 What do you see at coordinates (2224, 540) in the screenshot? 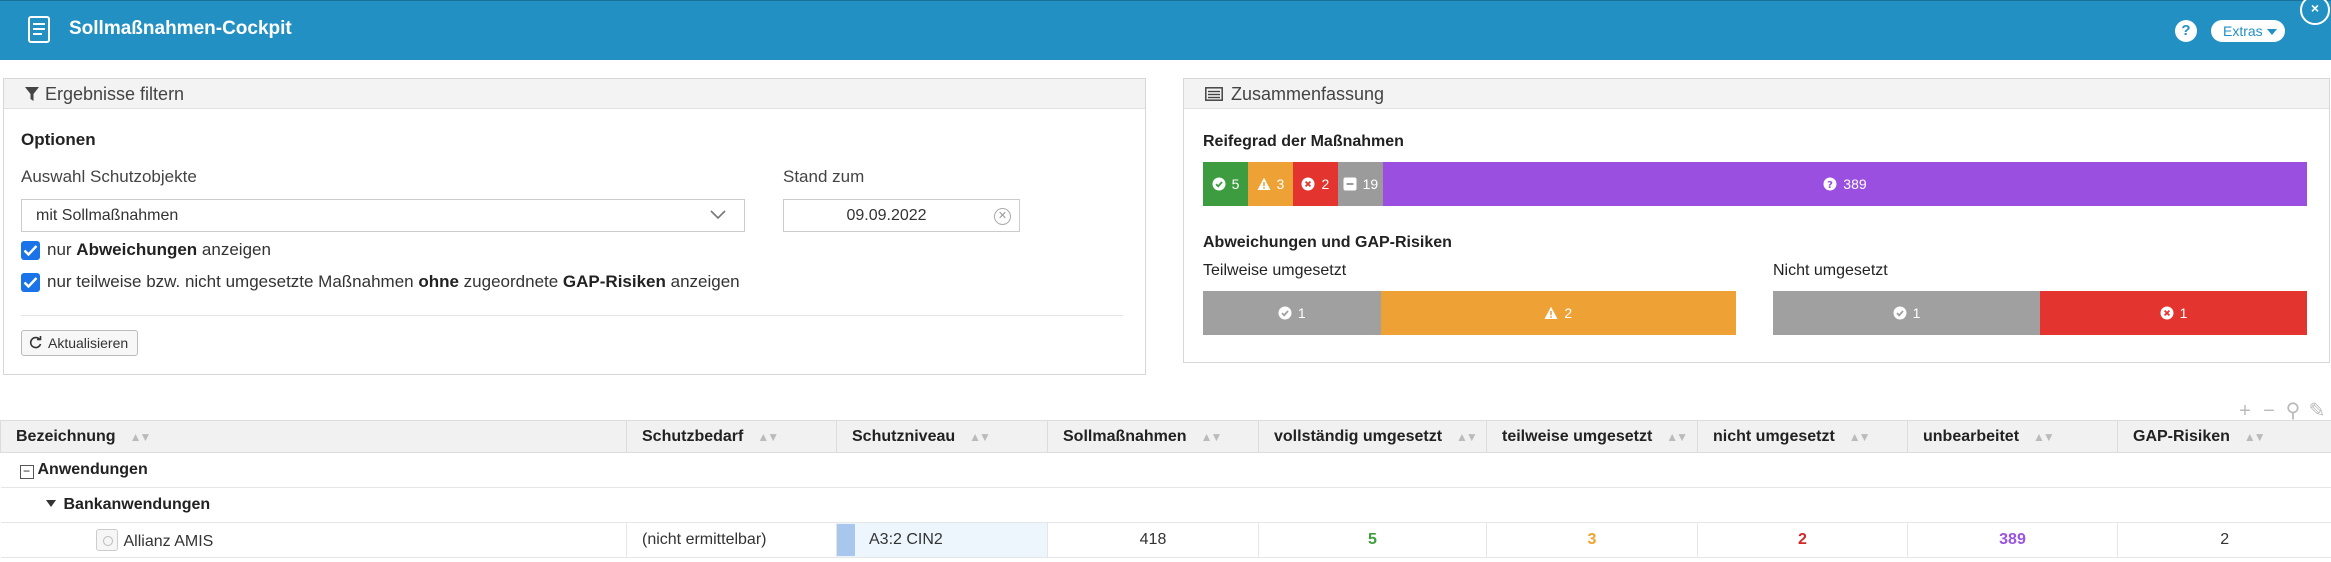
I see `row-gap: 2` at bounding box center [2224, 540].